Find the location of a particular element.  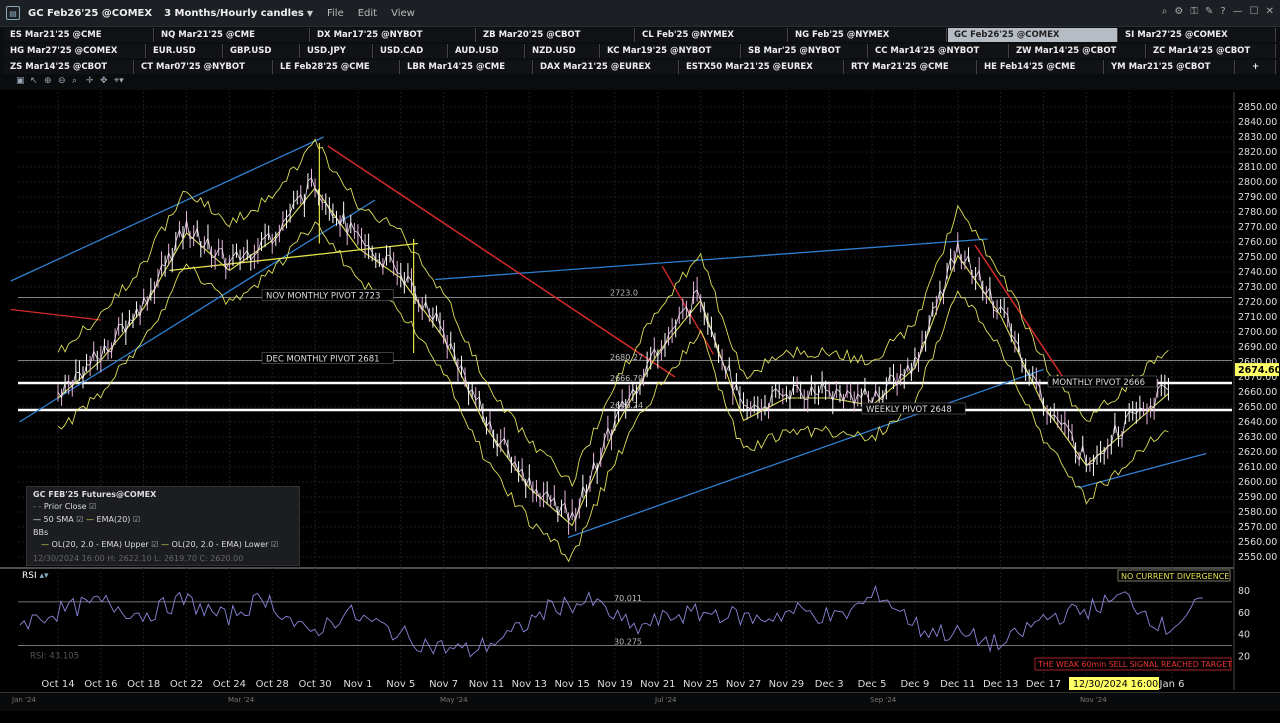

x-tick-label: Nov 27 is located at coordinates (743, 684).